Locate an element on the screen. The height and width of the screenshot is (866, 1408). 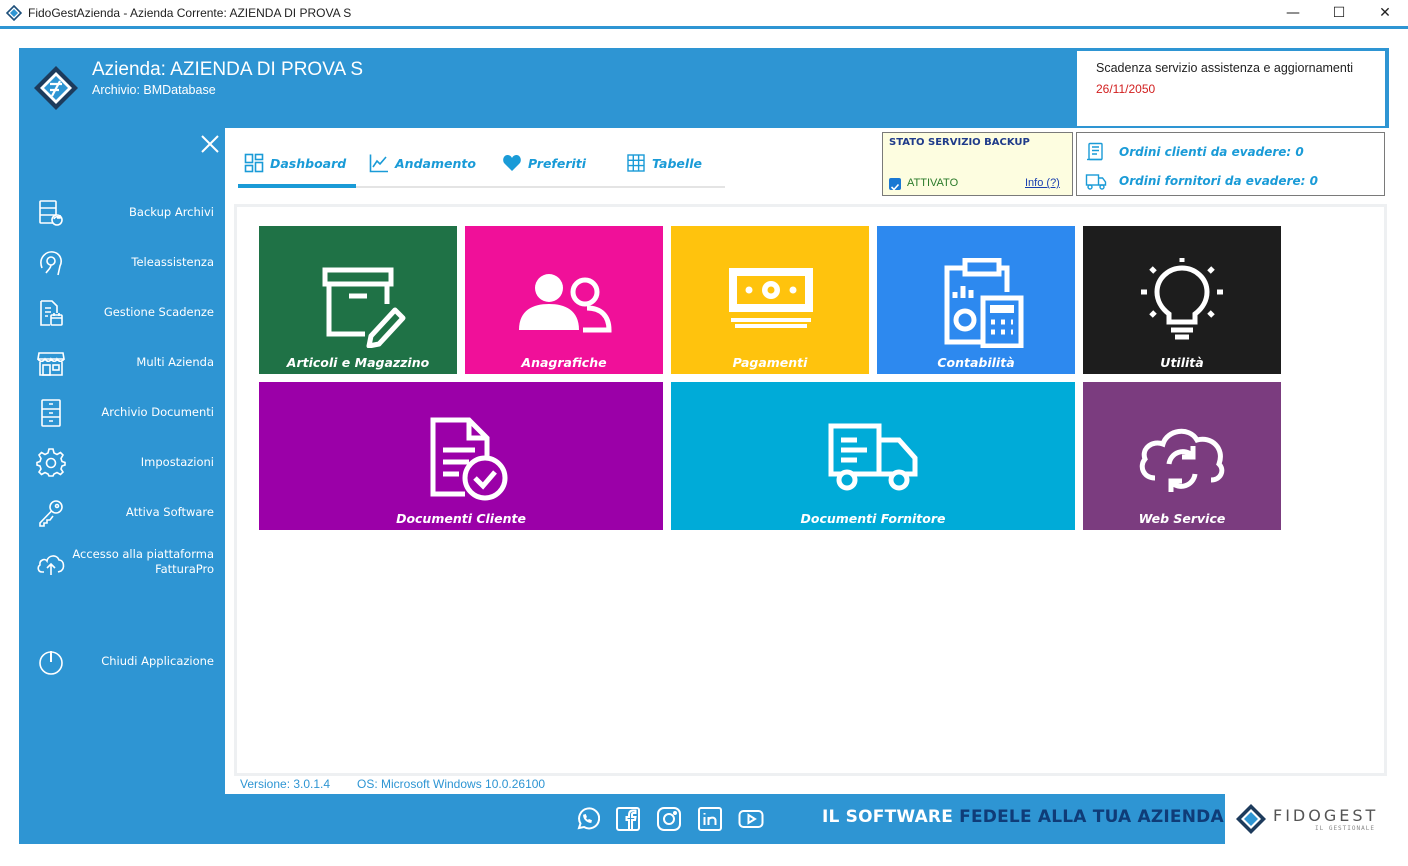
banknote-icon is located at coordinates (771, 298).